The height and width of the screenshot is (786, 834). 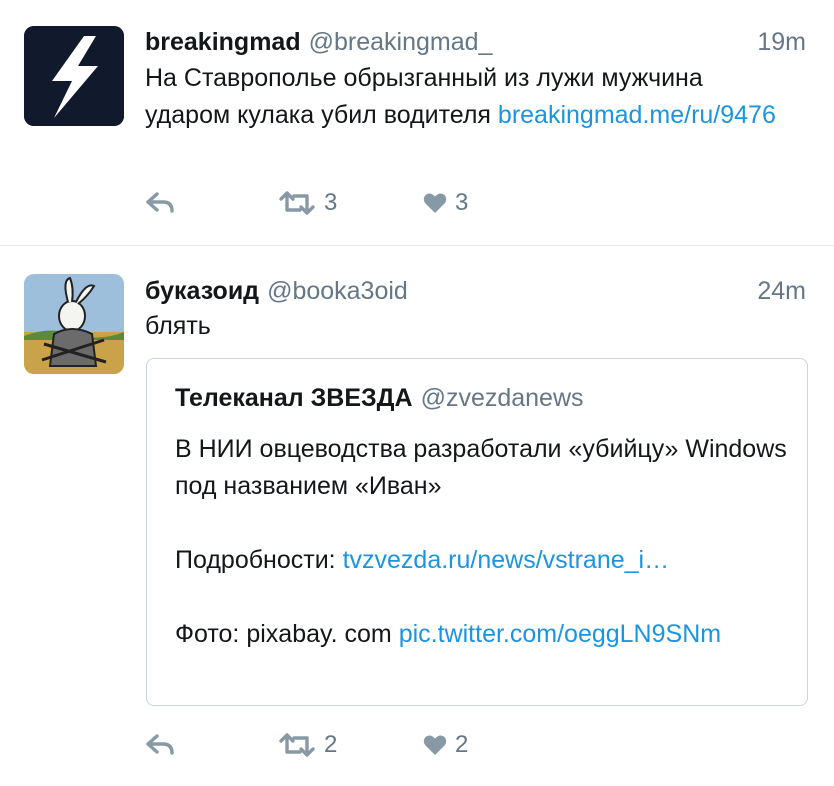 I want to click on like-count: 3, so click(x=462, y=202).